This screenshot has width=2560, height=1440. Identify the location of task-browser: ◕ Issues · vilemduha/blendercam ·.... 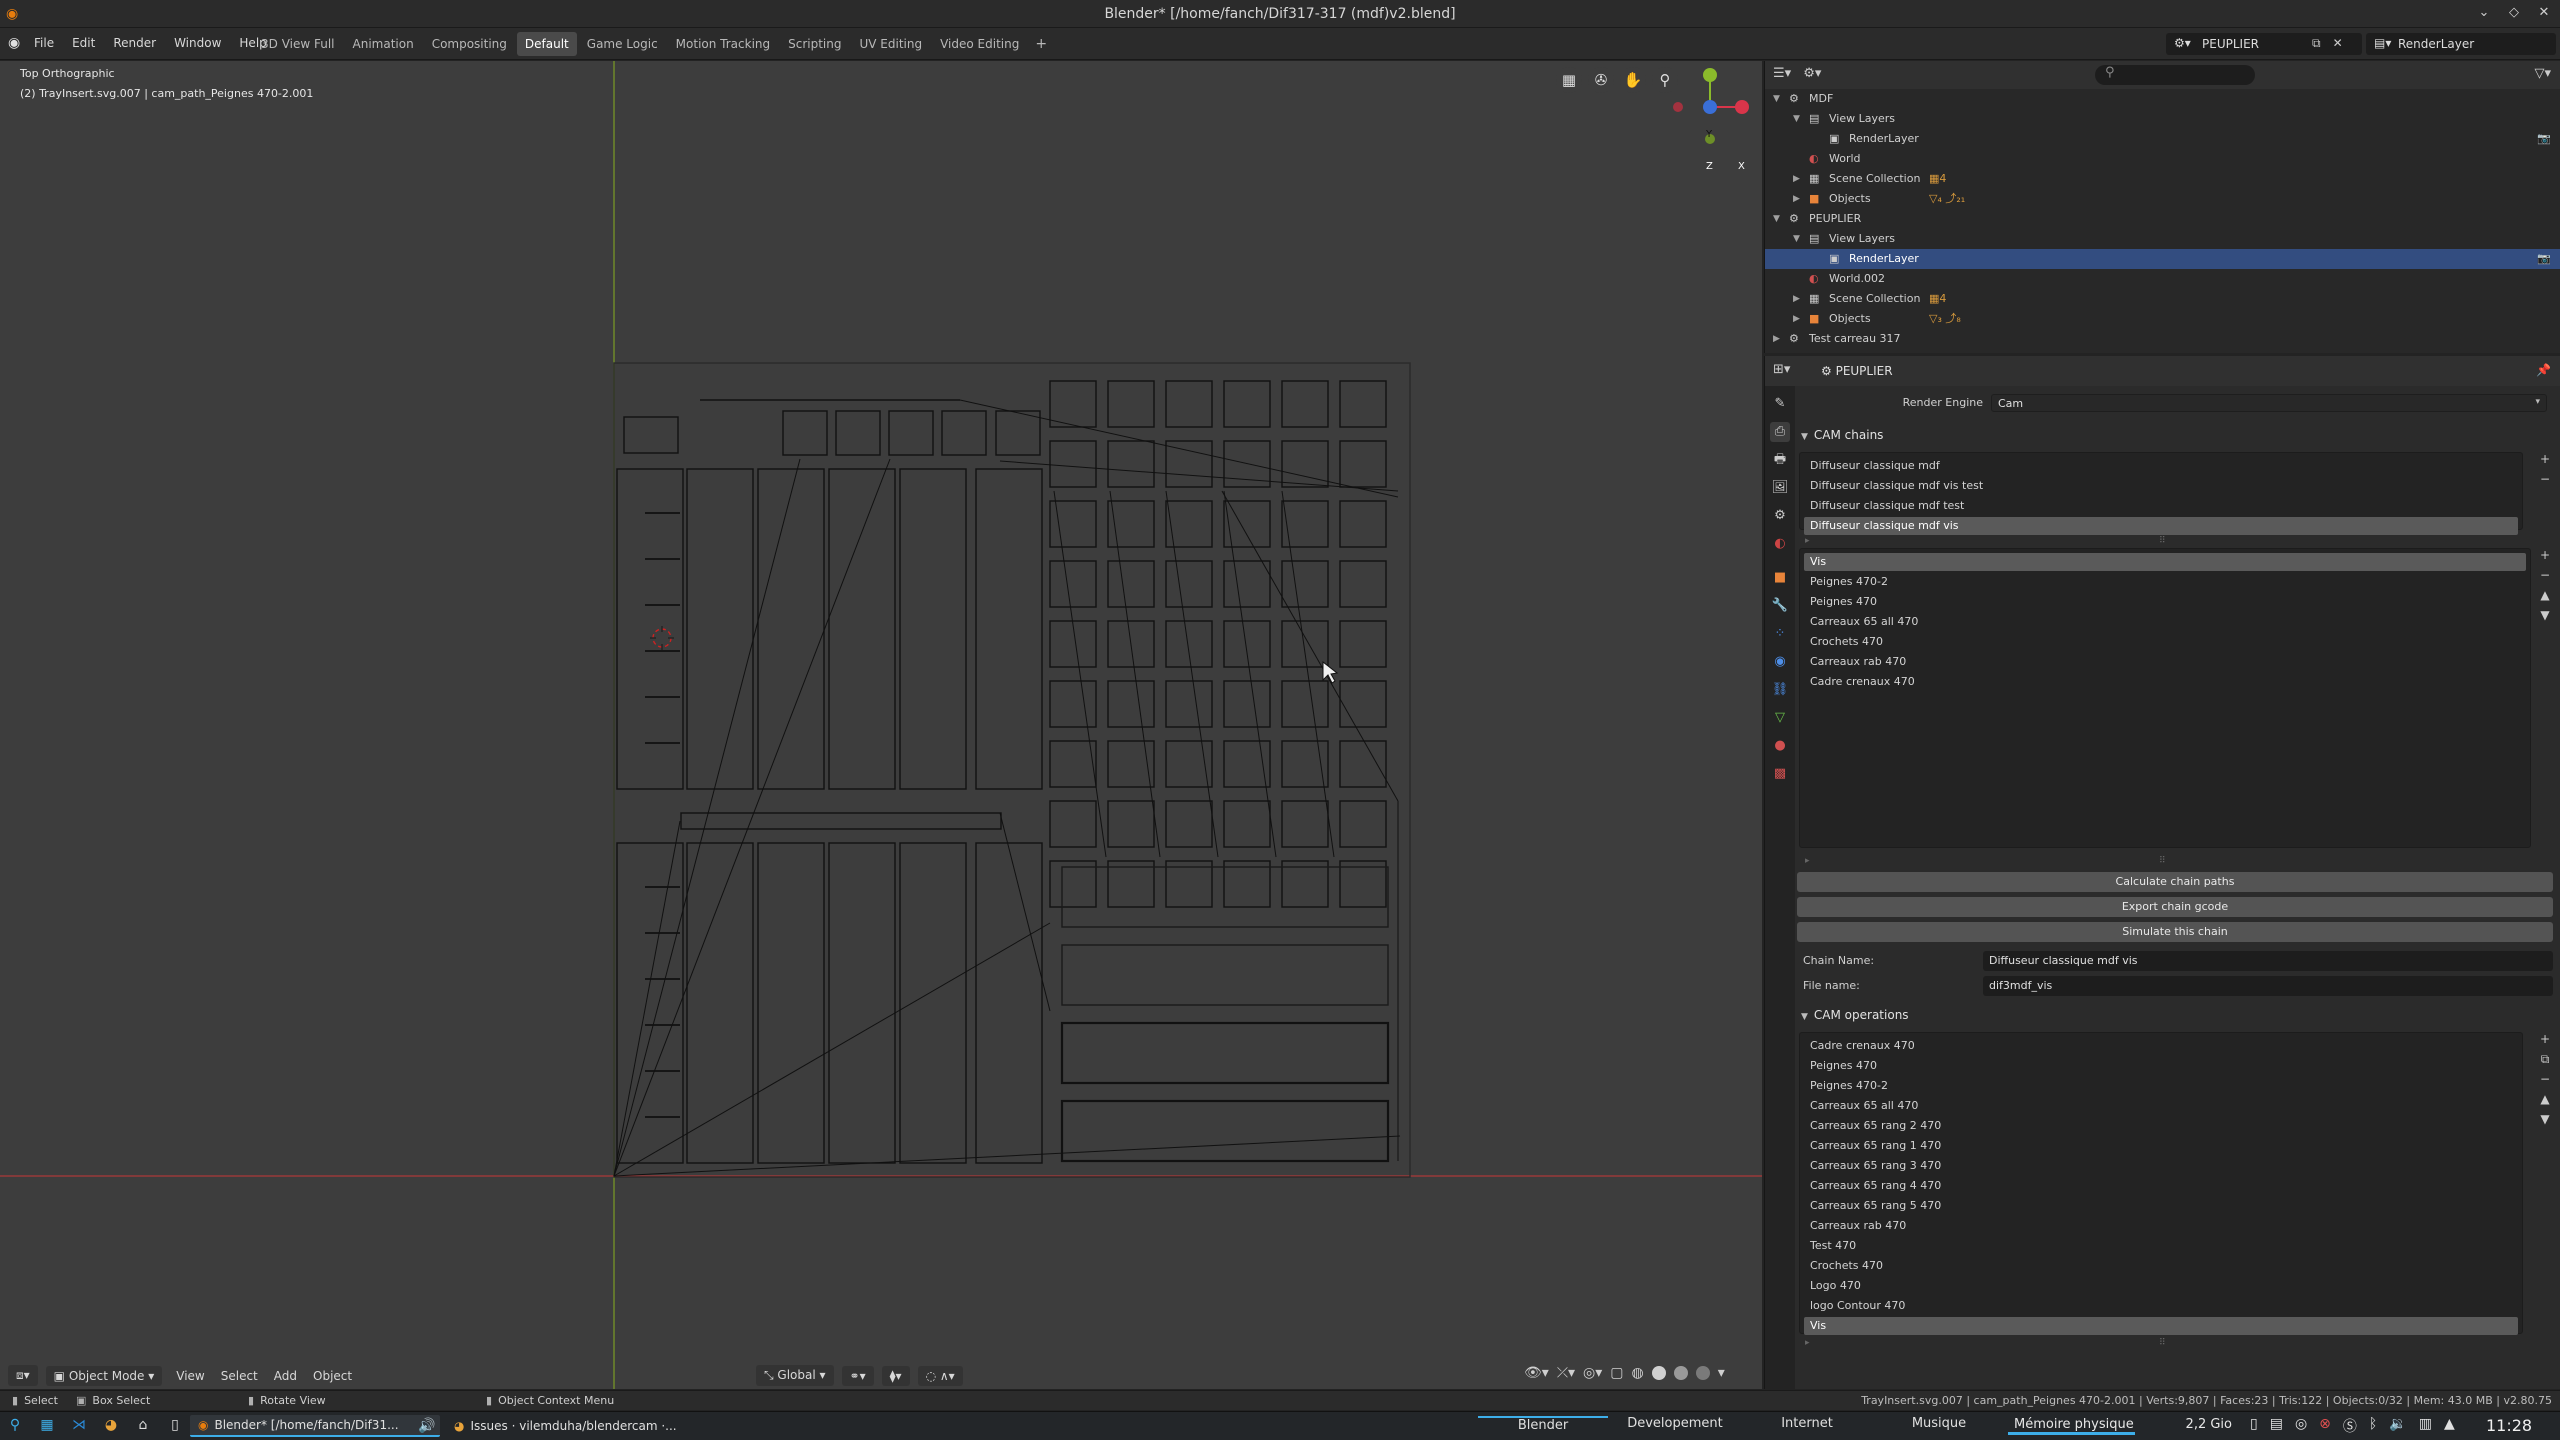
(571, 1426).